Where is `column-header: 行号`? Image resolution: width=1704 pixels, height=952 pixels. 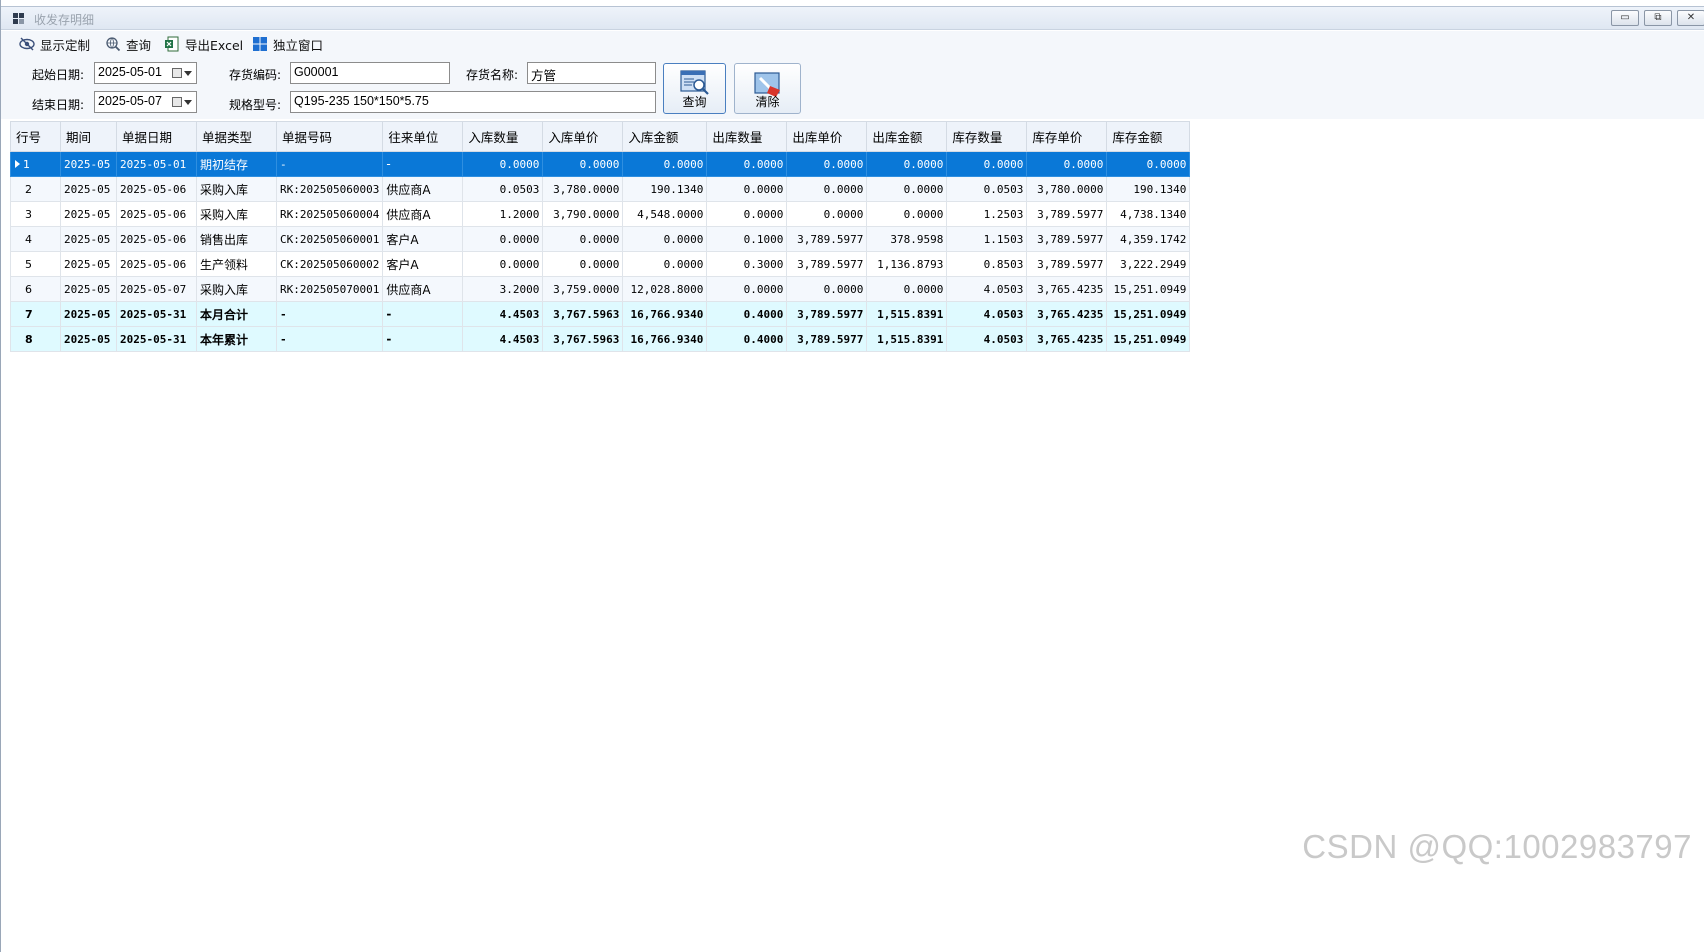 column-header: 行号 is located at coordinates (35, 136).